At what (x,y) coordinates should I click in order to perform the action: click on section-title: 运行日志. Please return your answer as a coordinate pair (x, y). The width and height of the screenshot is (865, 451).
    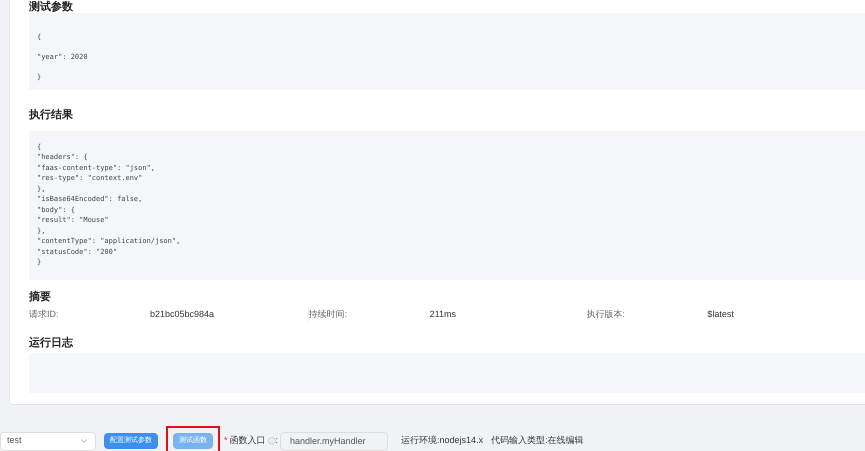
    Looking at the image, I should click on (51, 343).